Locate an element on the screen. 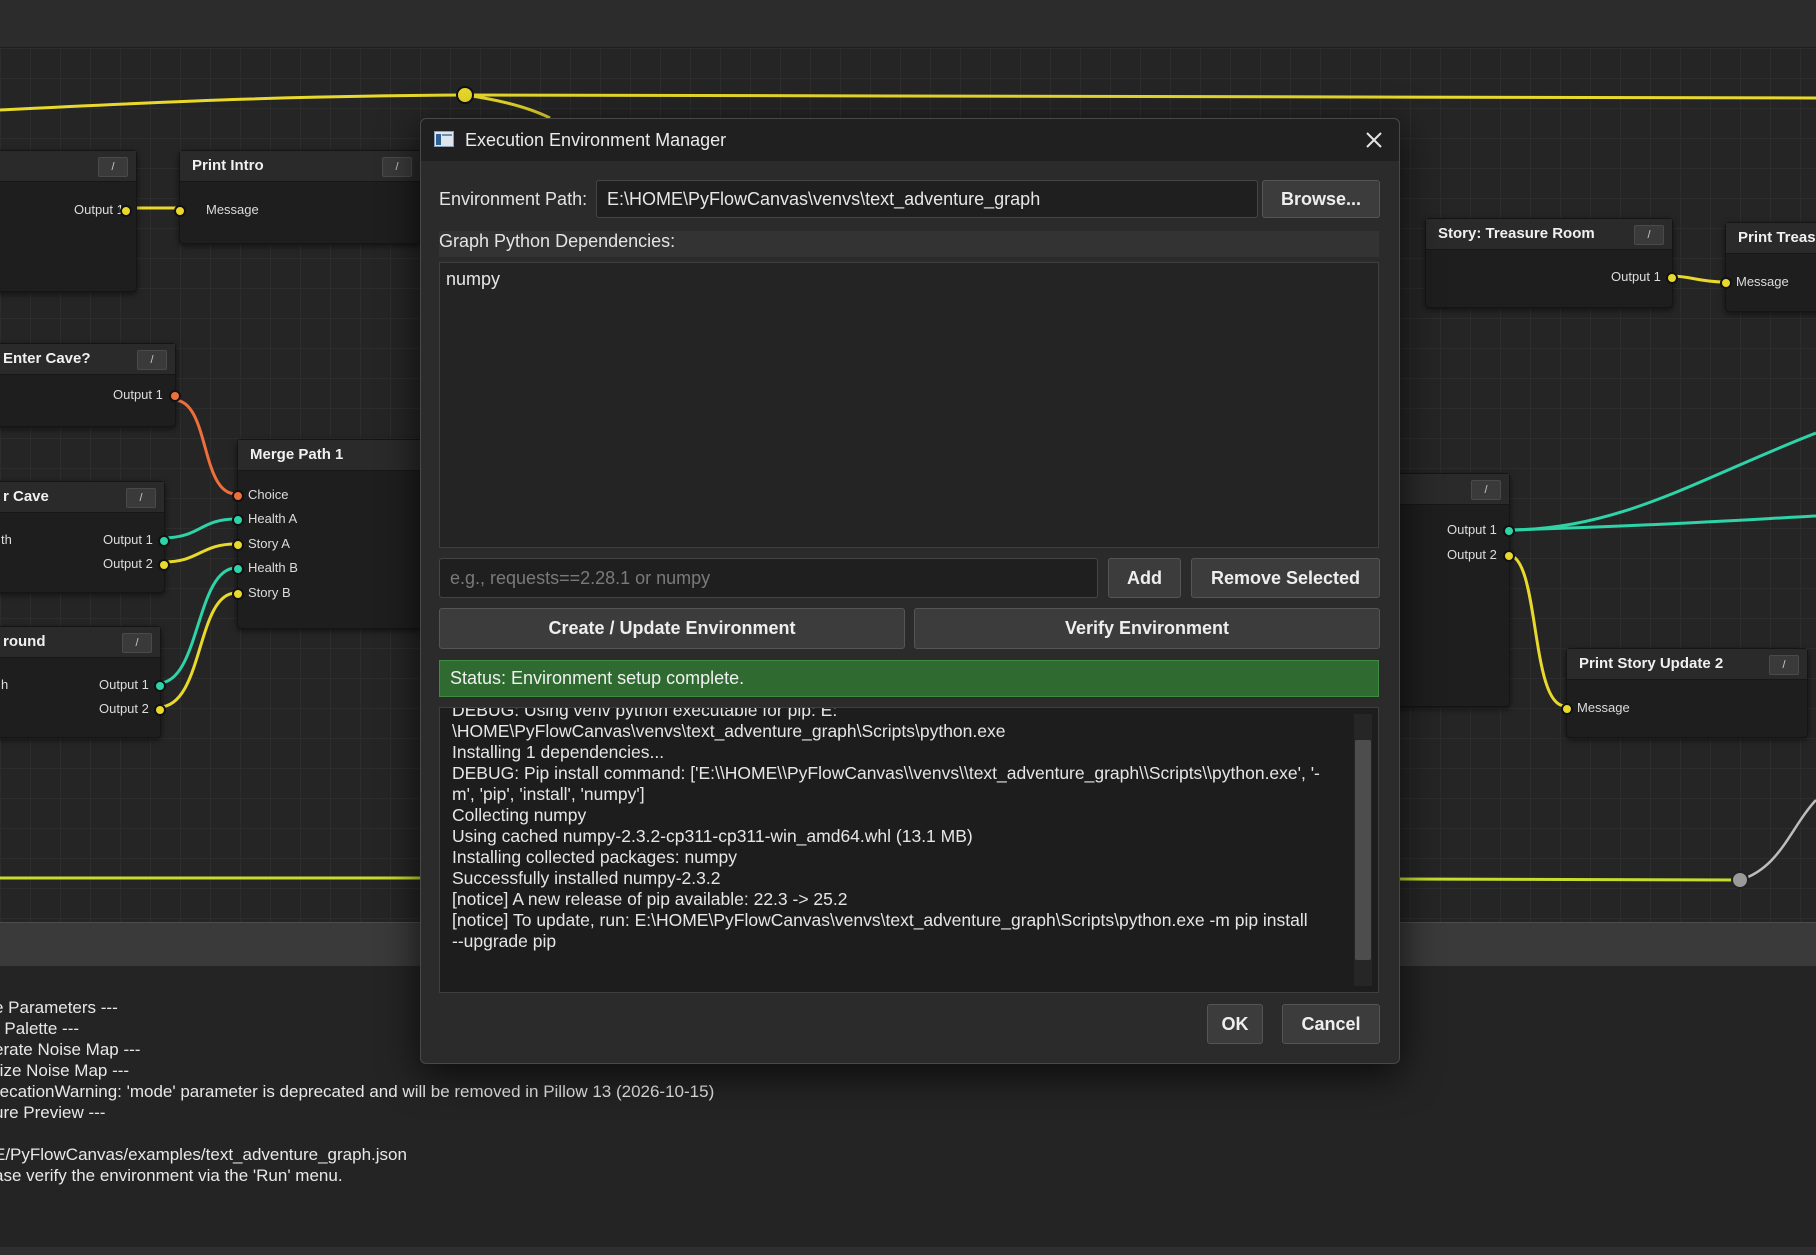  node-top-left: / Output 1 is located at coordinates (68, 221).